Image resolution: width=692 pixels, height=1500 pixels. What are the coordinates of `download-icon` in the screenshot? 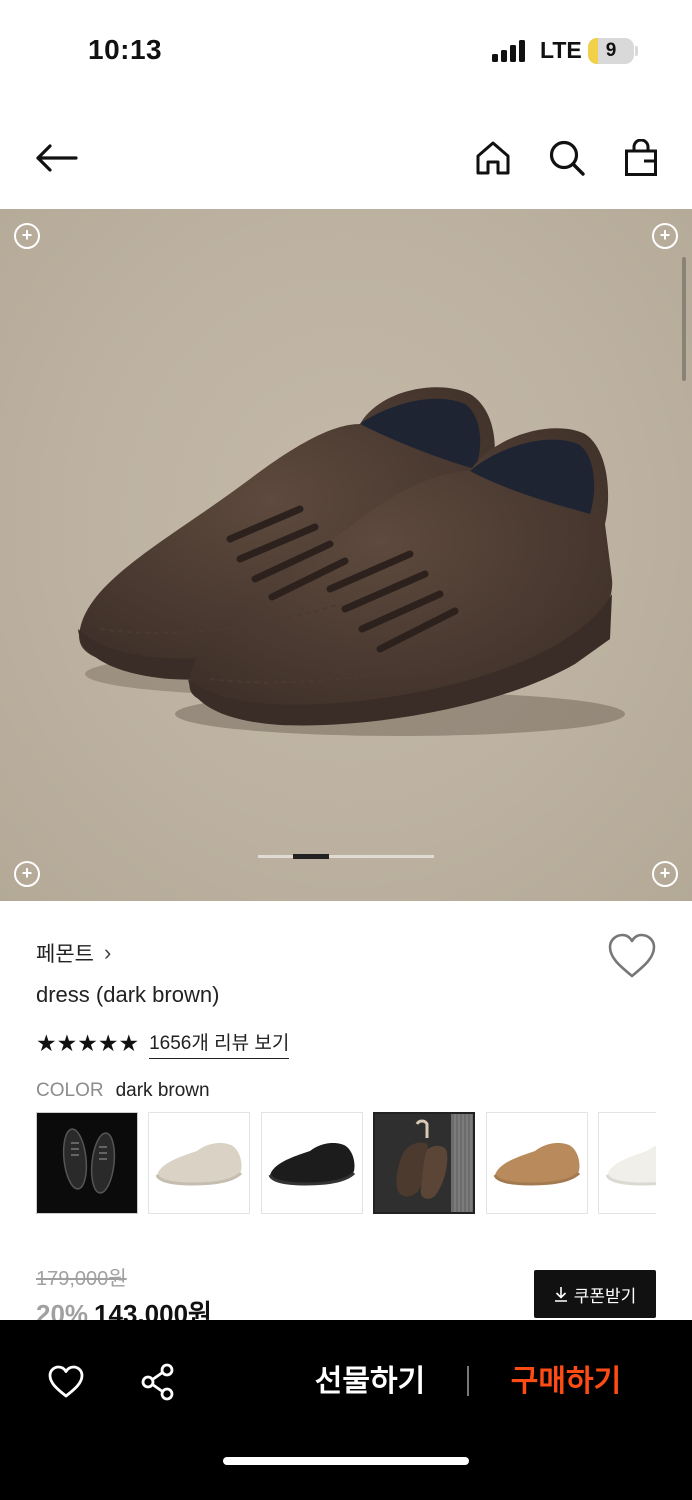 It's located at (560, 1294).